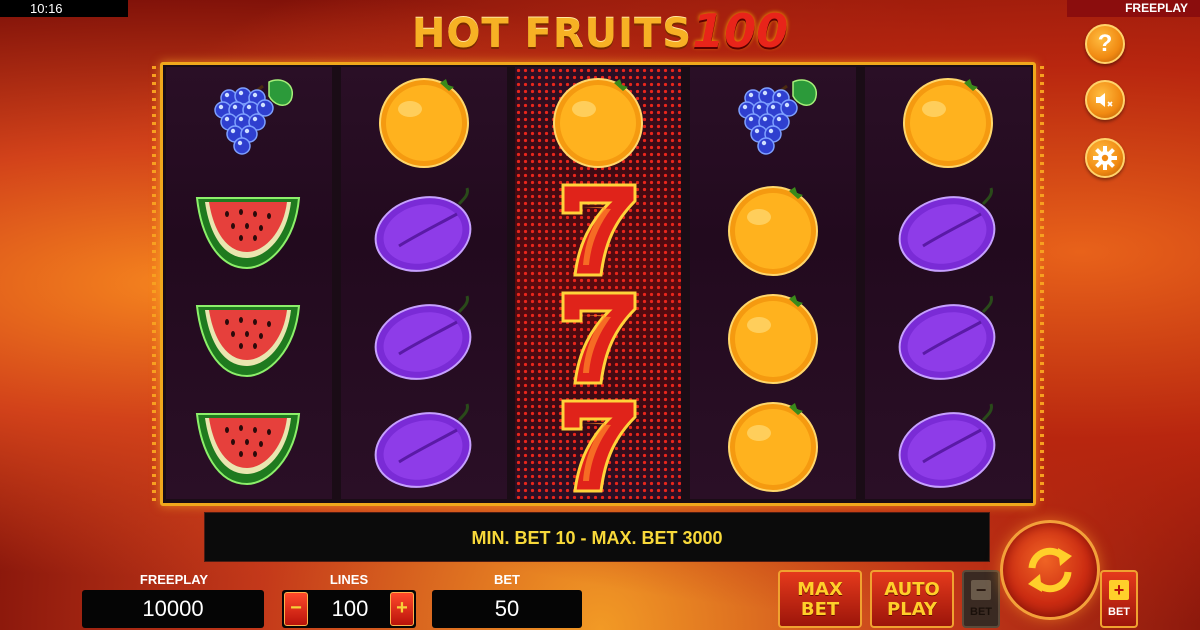 The width and height of the screenshot is (1200, 630). I want to click on settings-button, so click(1105, 158).